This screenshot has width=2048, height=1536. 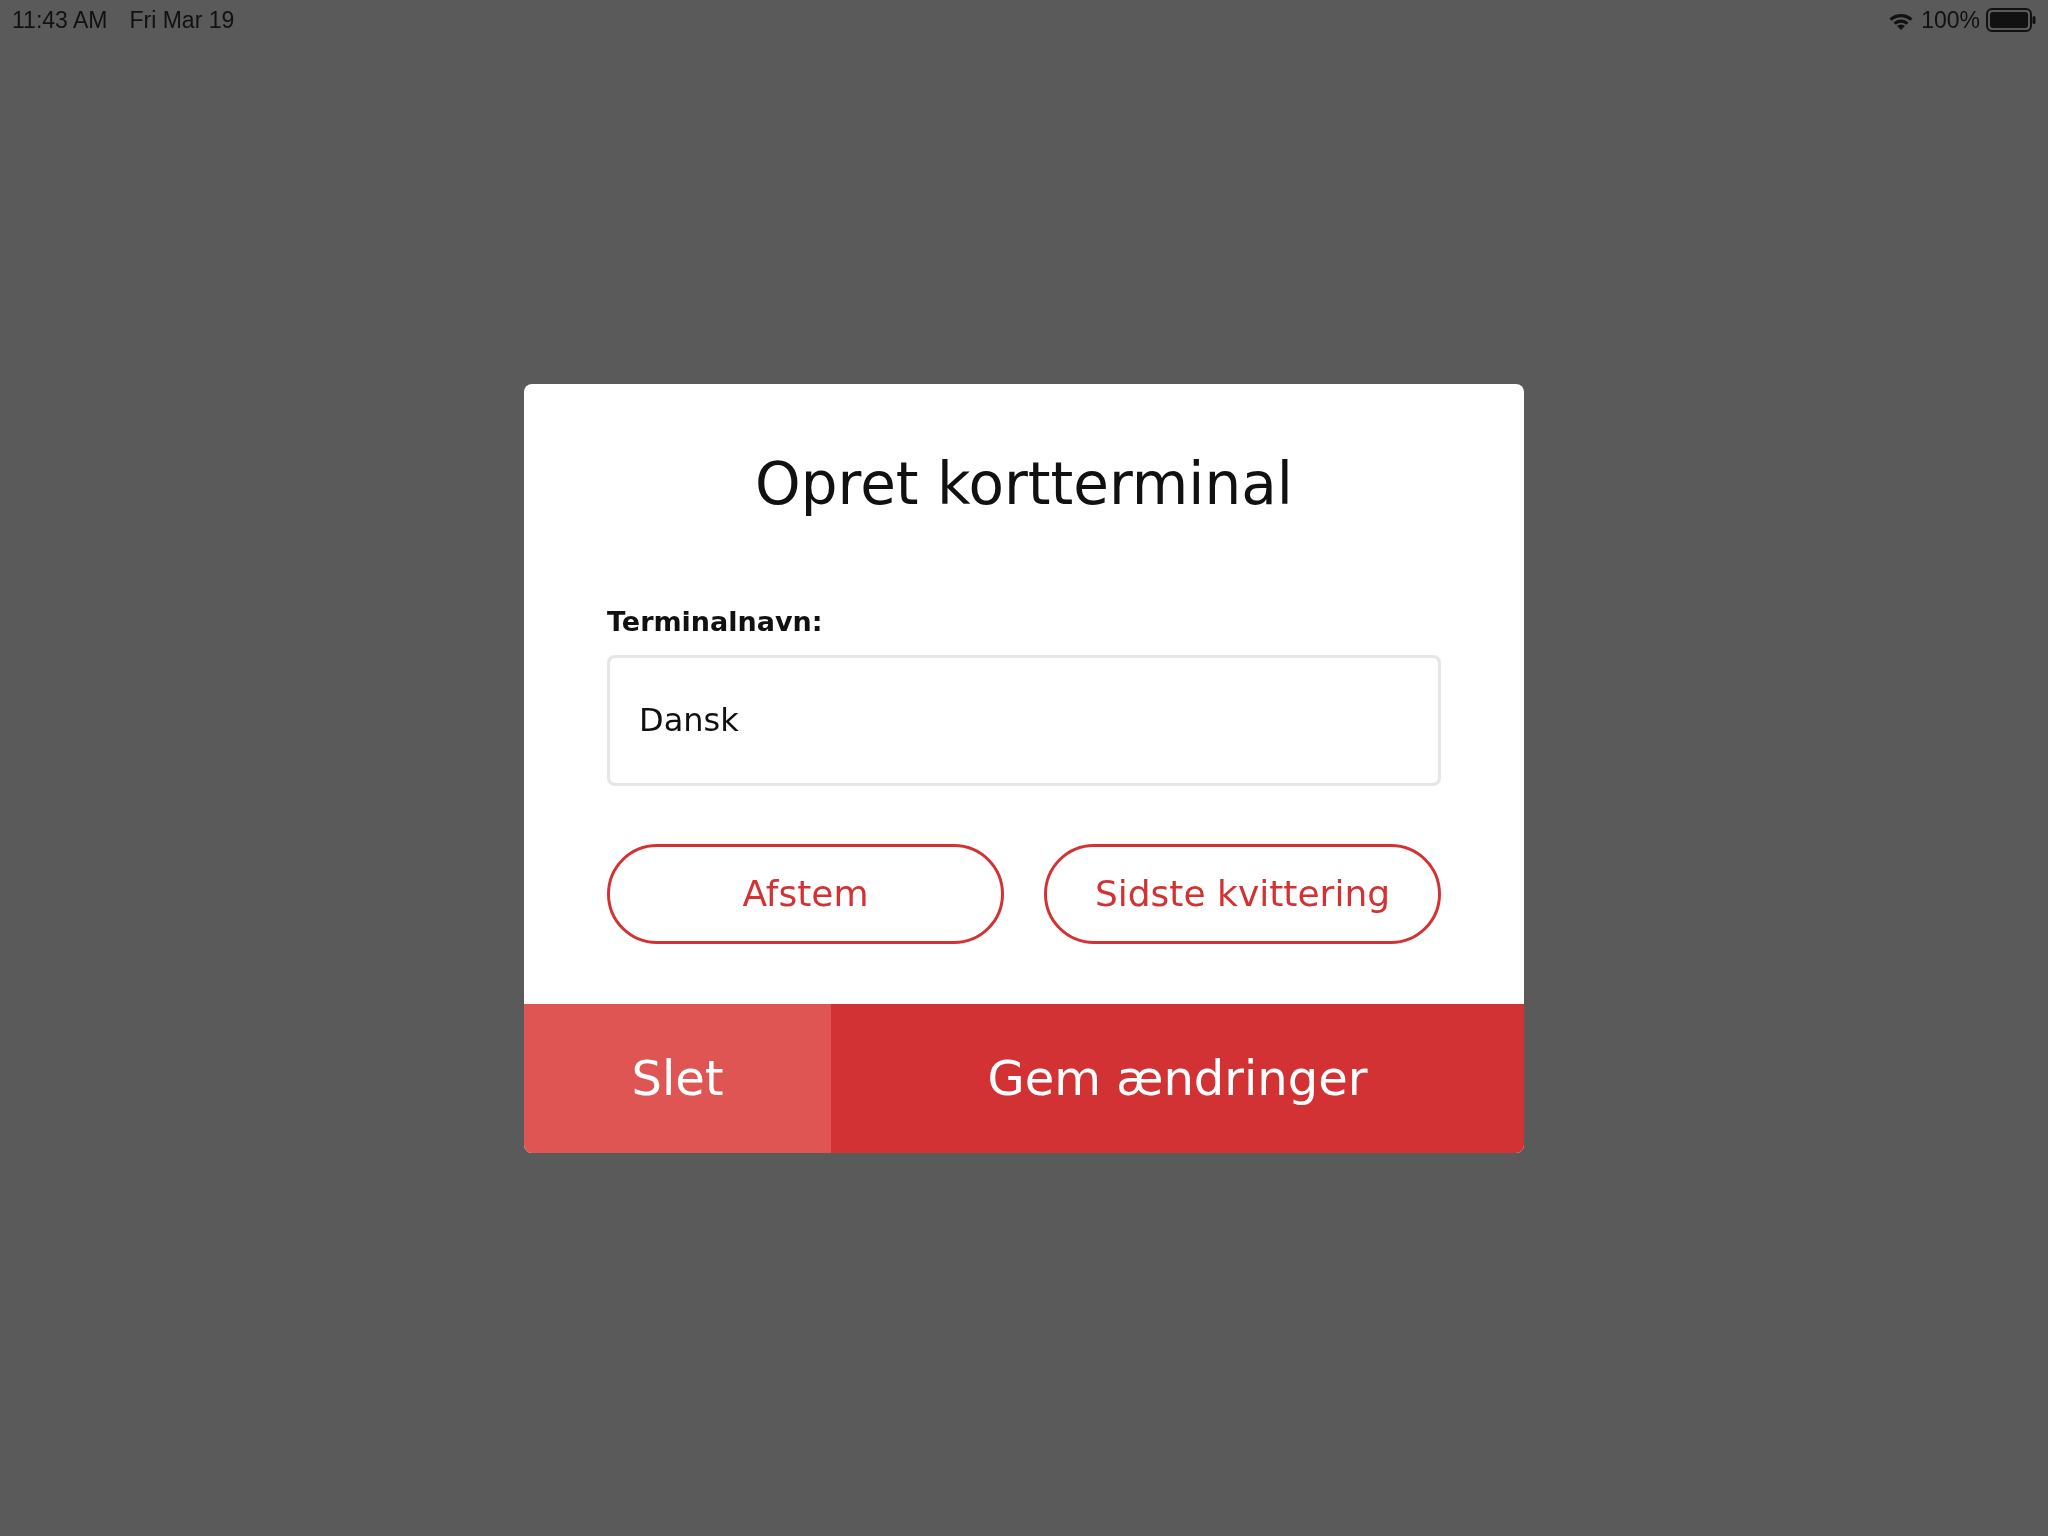 I want to click on battery-percentage: 100%, so click(x=1950, y=20).